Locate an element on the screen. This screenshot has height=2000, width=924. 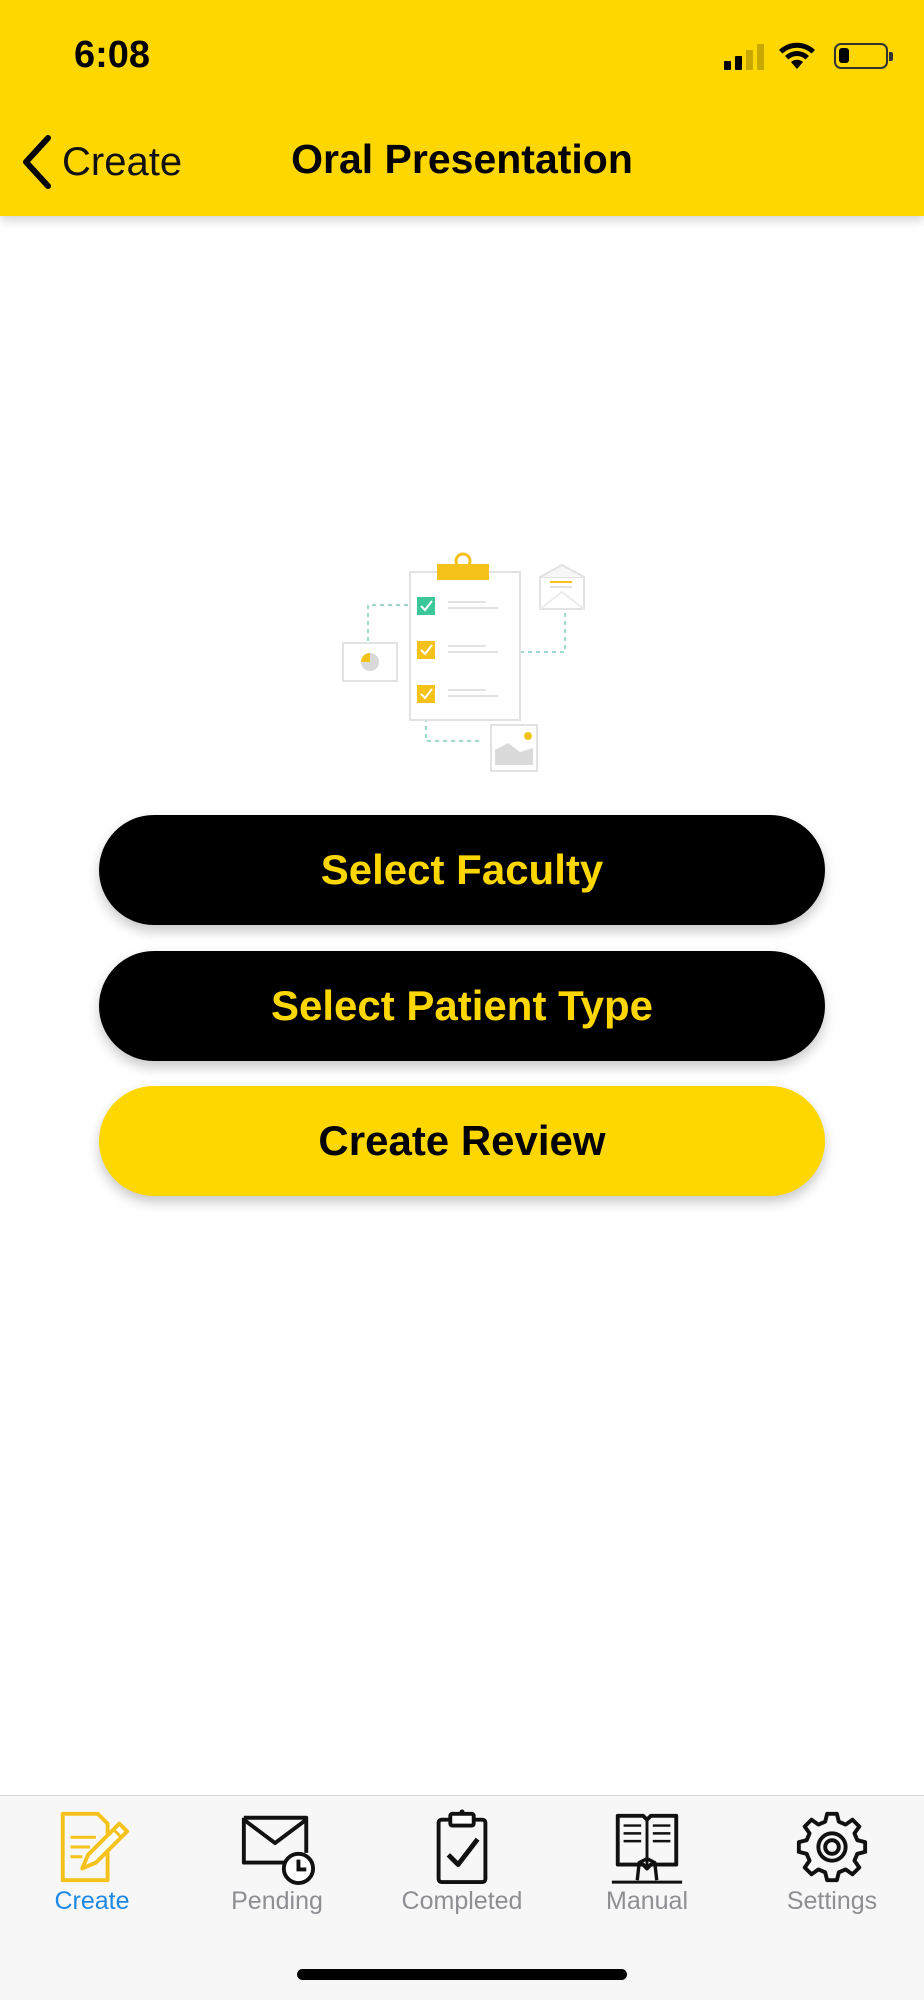
tab-completed: Completed is located at coordinates (462, 1856).